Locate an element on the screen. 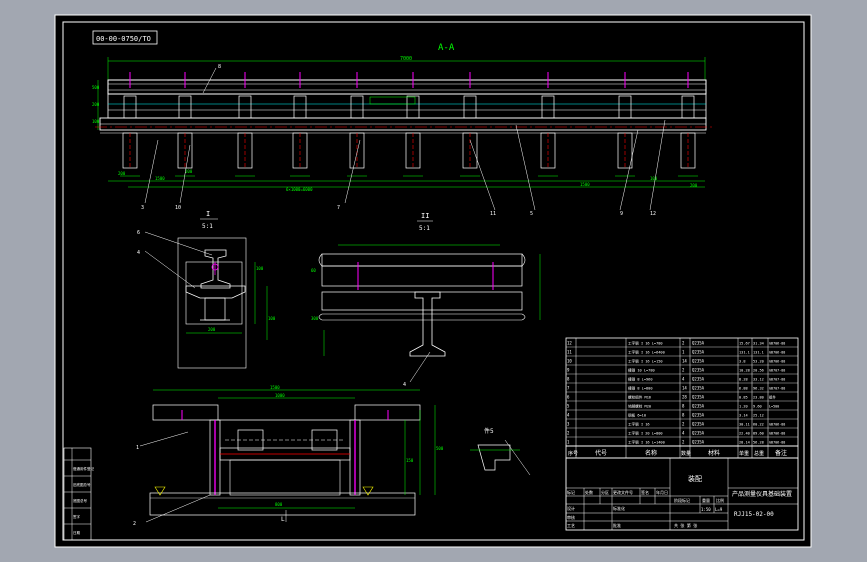 This screenshot has width=867, height=562. stamp-4: 签字 is located at coordinates (76, 516).